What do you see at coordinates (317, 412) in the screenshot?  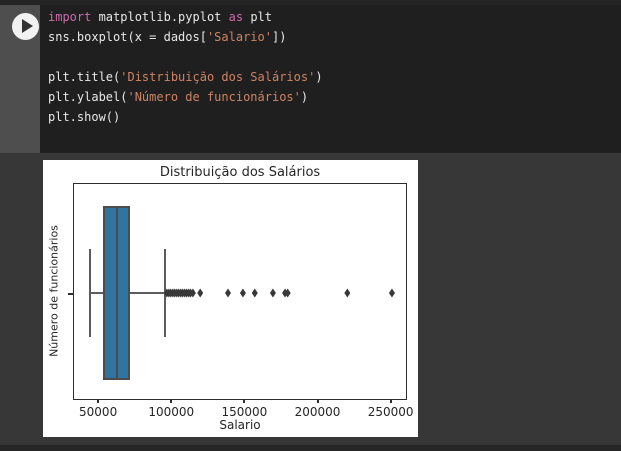 I see `x-tick-label: 200000` at bounding box center [317, 412].